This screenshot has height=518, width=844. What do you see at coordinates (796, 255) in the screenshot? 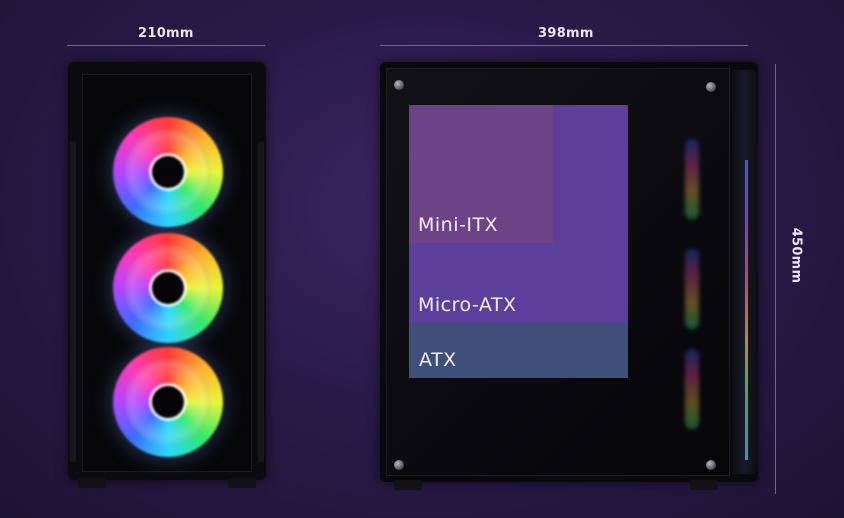
I see `height-dimension-label: 450mm` at bounding box center [796, 255].